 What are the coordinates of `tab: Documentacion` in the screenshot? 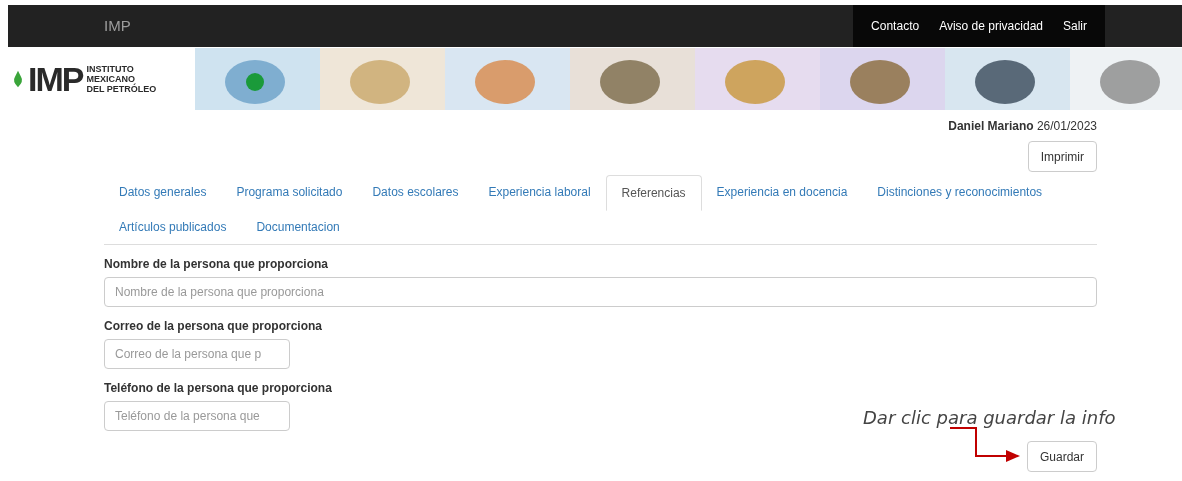 It's located at (298, 227).